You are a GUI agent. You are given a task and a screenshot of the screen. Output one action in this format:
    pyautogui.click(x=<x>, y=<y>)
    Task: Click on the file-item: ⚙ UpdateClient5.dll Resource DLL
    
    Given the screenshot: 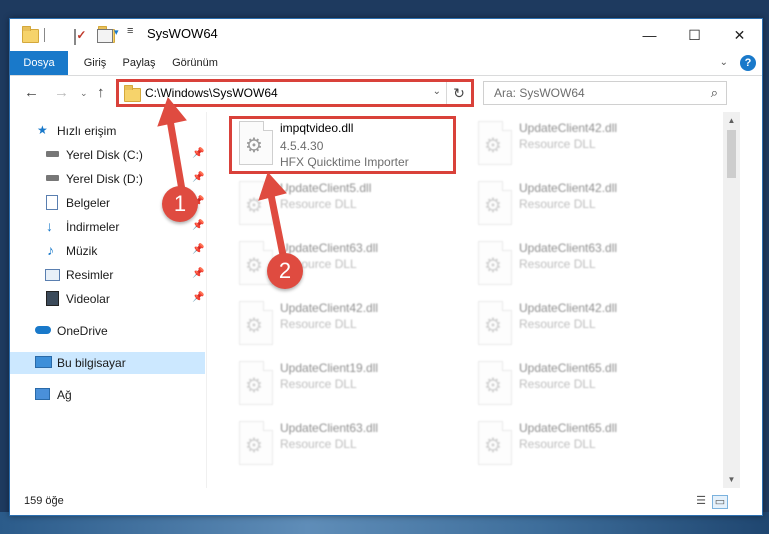 What is the action you would take?
    pyautogui.click(x=348, y=204)
    